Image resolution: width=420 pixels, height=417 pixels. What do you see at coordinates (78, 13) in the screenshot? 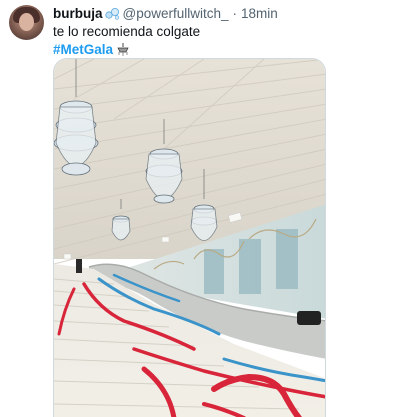
I see `display-name: burbuja` at bounding box center [78, 13].